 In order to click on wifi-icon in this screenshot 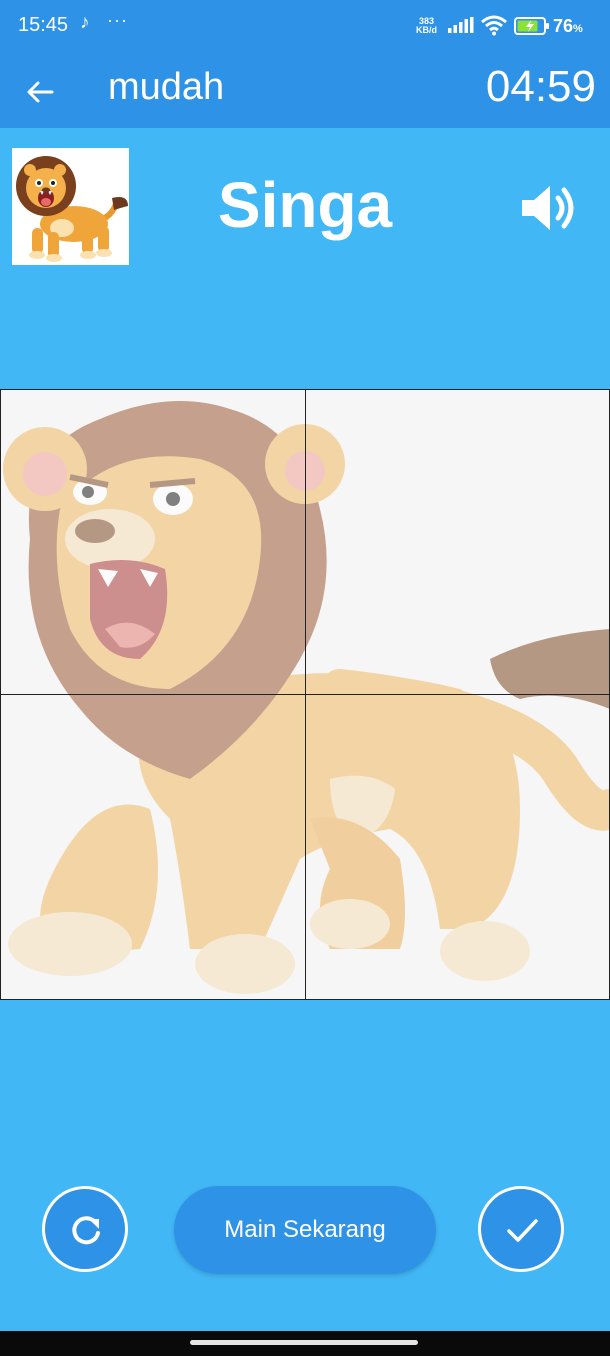, I will do `click(494, 25)`.